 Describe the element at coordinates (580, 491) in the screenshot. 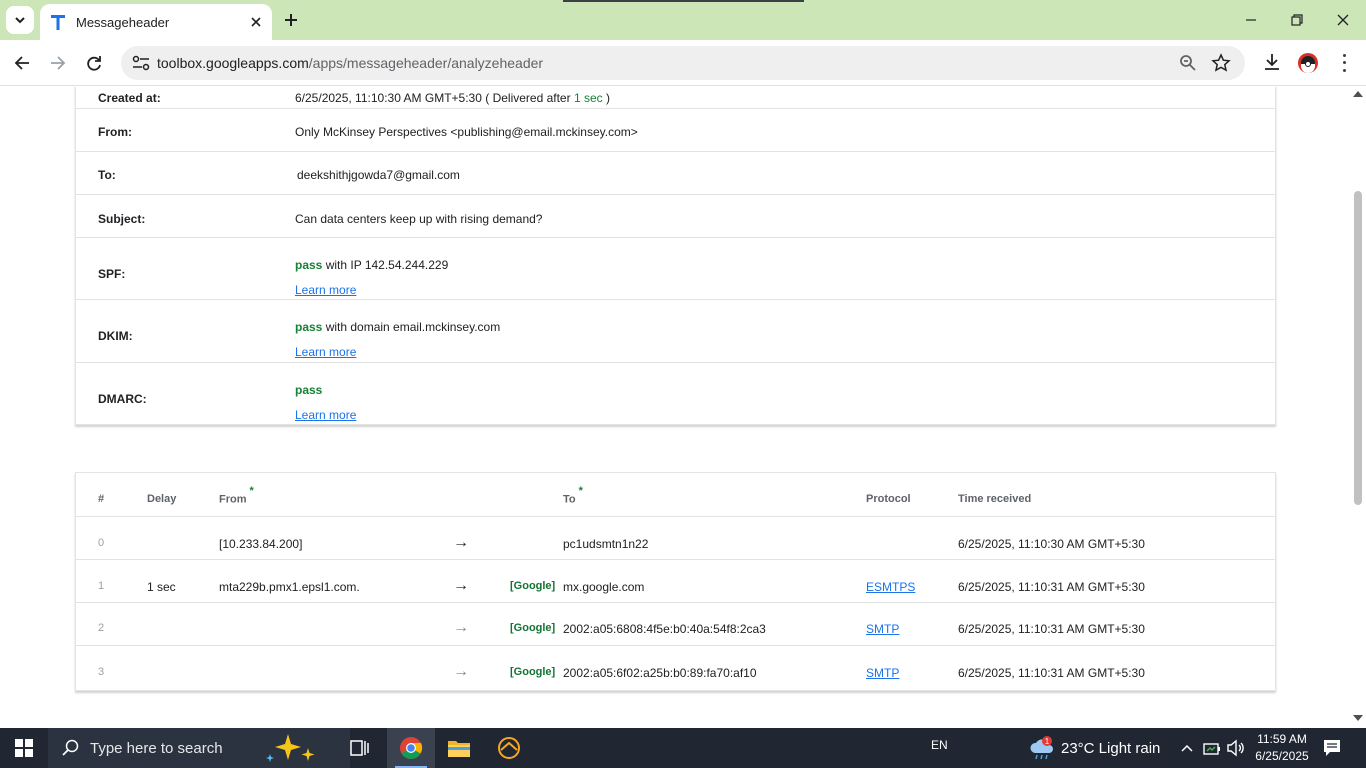

I see `to-footnote-star: *` at that location.